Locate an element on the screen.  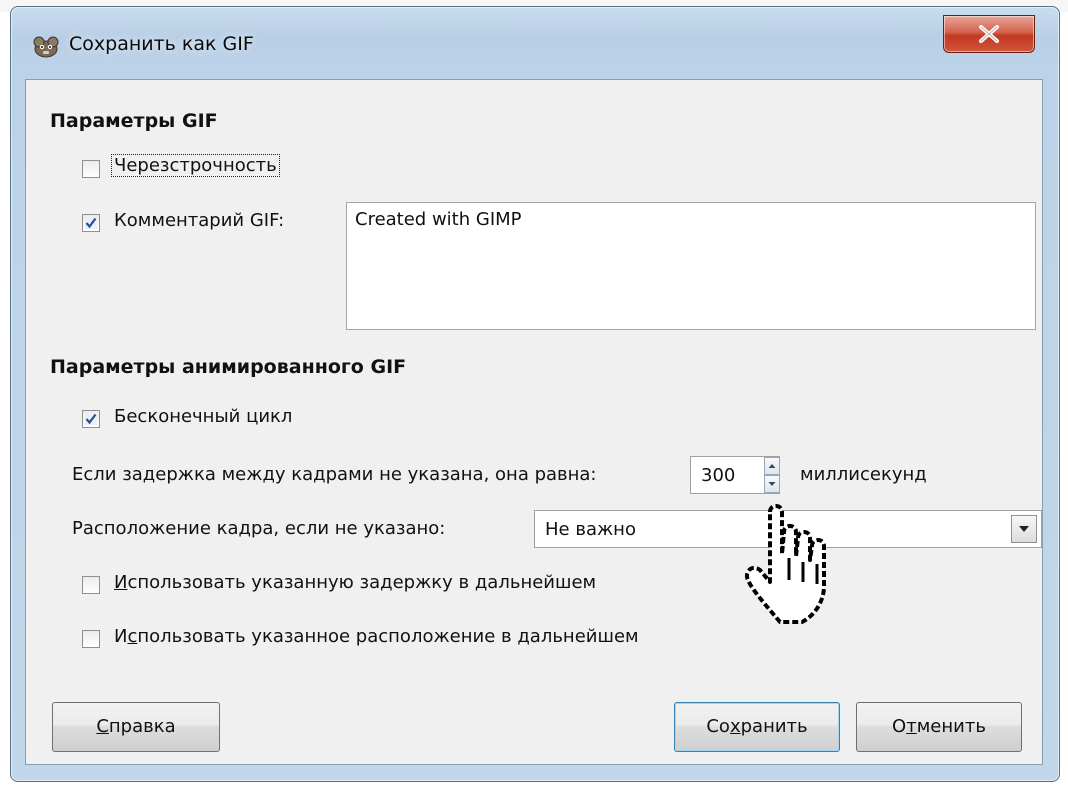
arrow-up-icon is located at coordinates (772, 466).